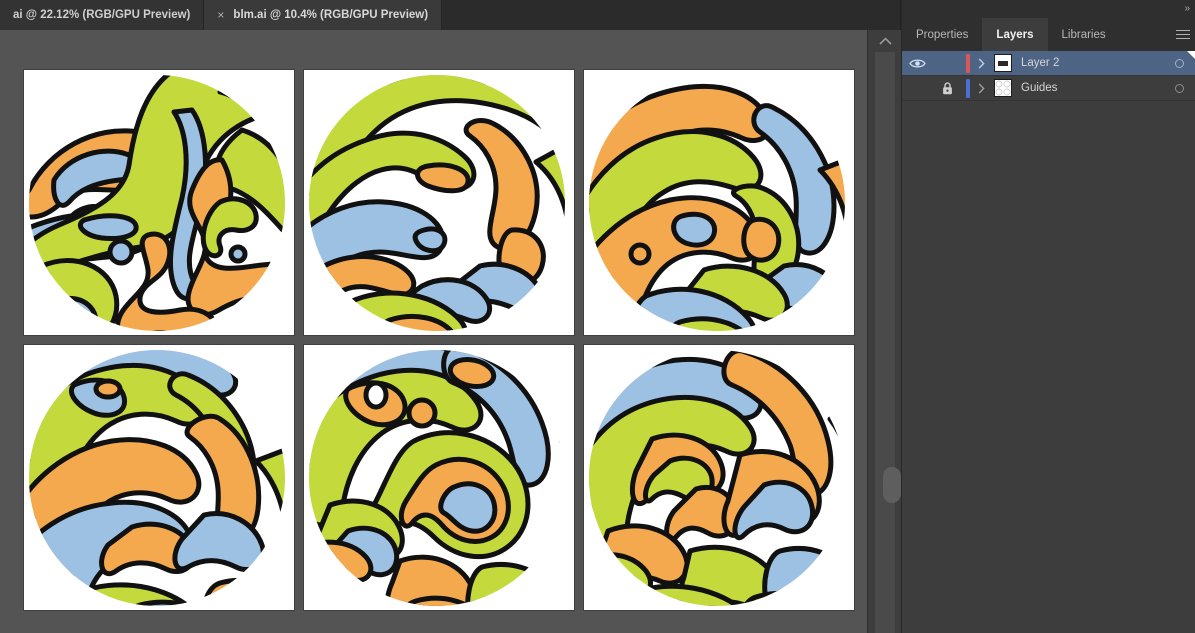 The height and width of the screenshot is (633, 1195). Describe the element at coordinates (671, 15) in the screenshot. I see `tab-bar-filler` at that location.